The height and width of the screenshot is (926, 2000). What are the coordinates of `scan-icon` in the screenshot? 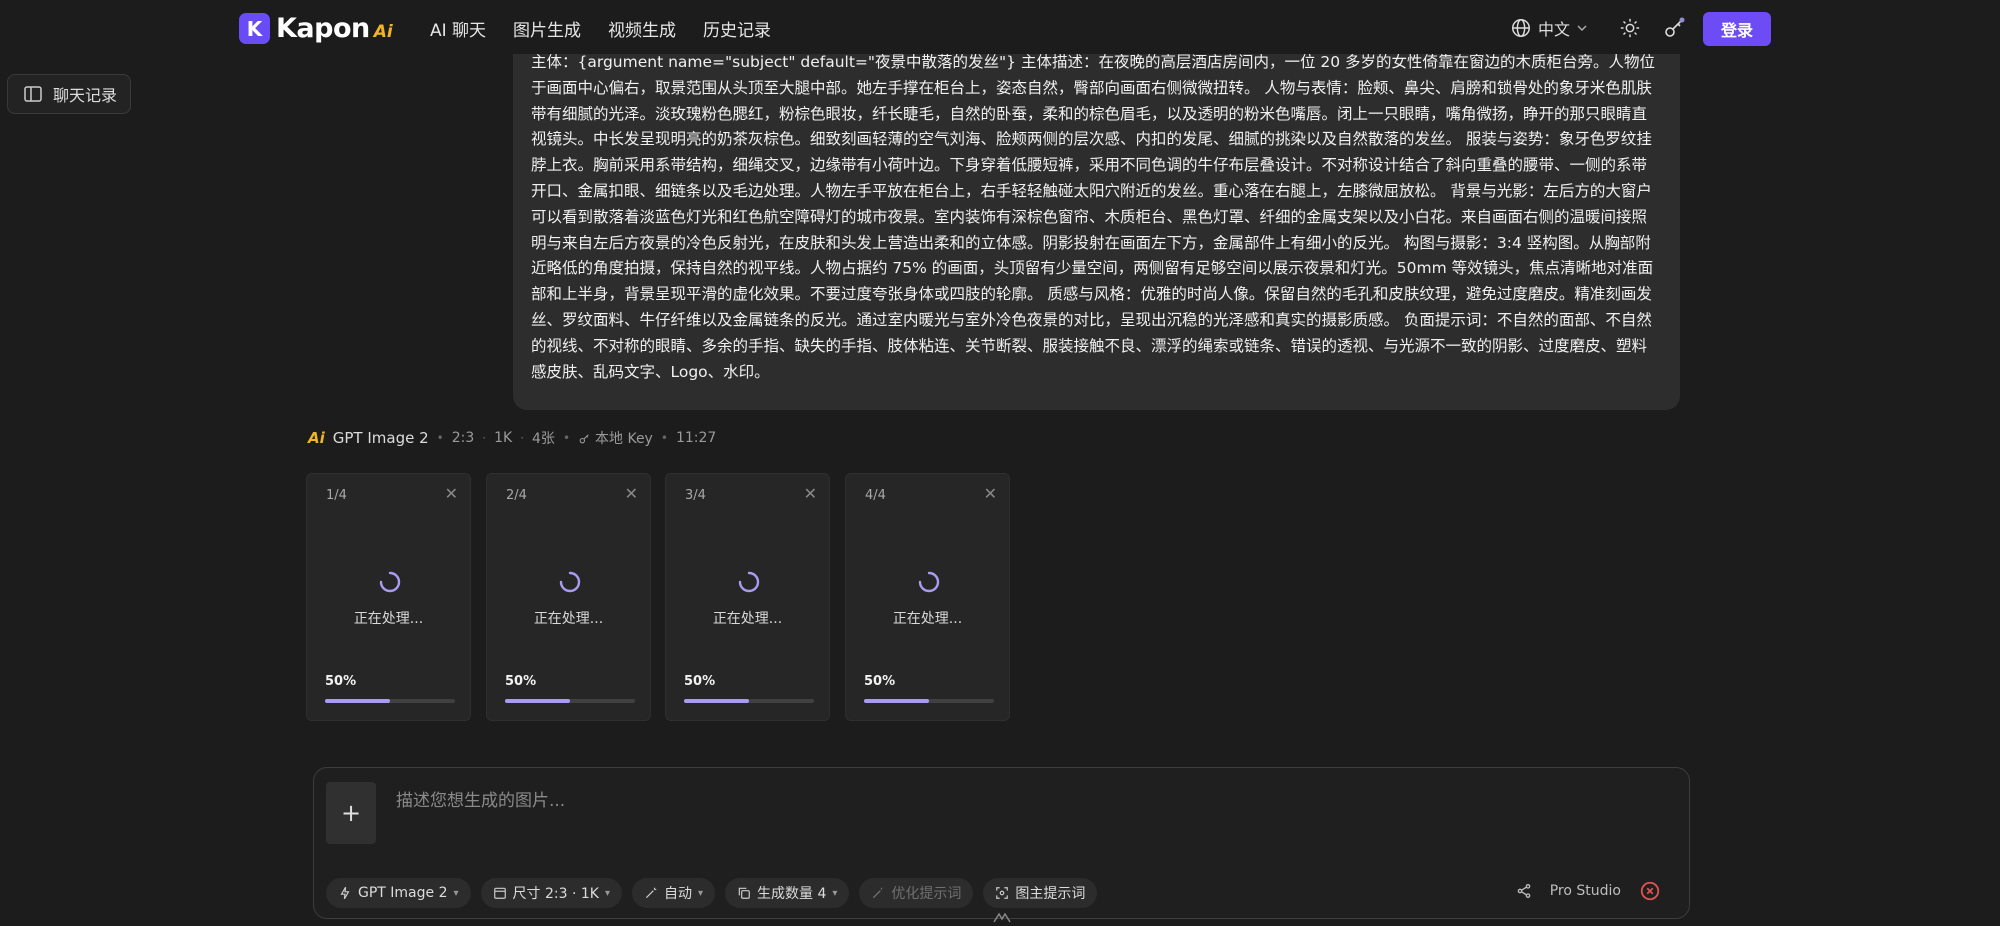 It's located at (1002, 893).